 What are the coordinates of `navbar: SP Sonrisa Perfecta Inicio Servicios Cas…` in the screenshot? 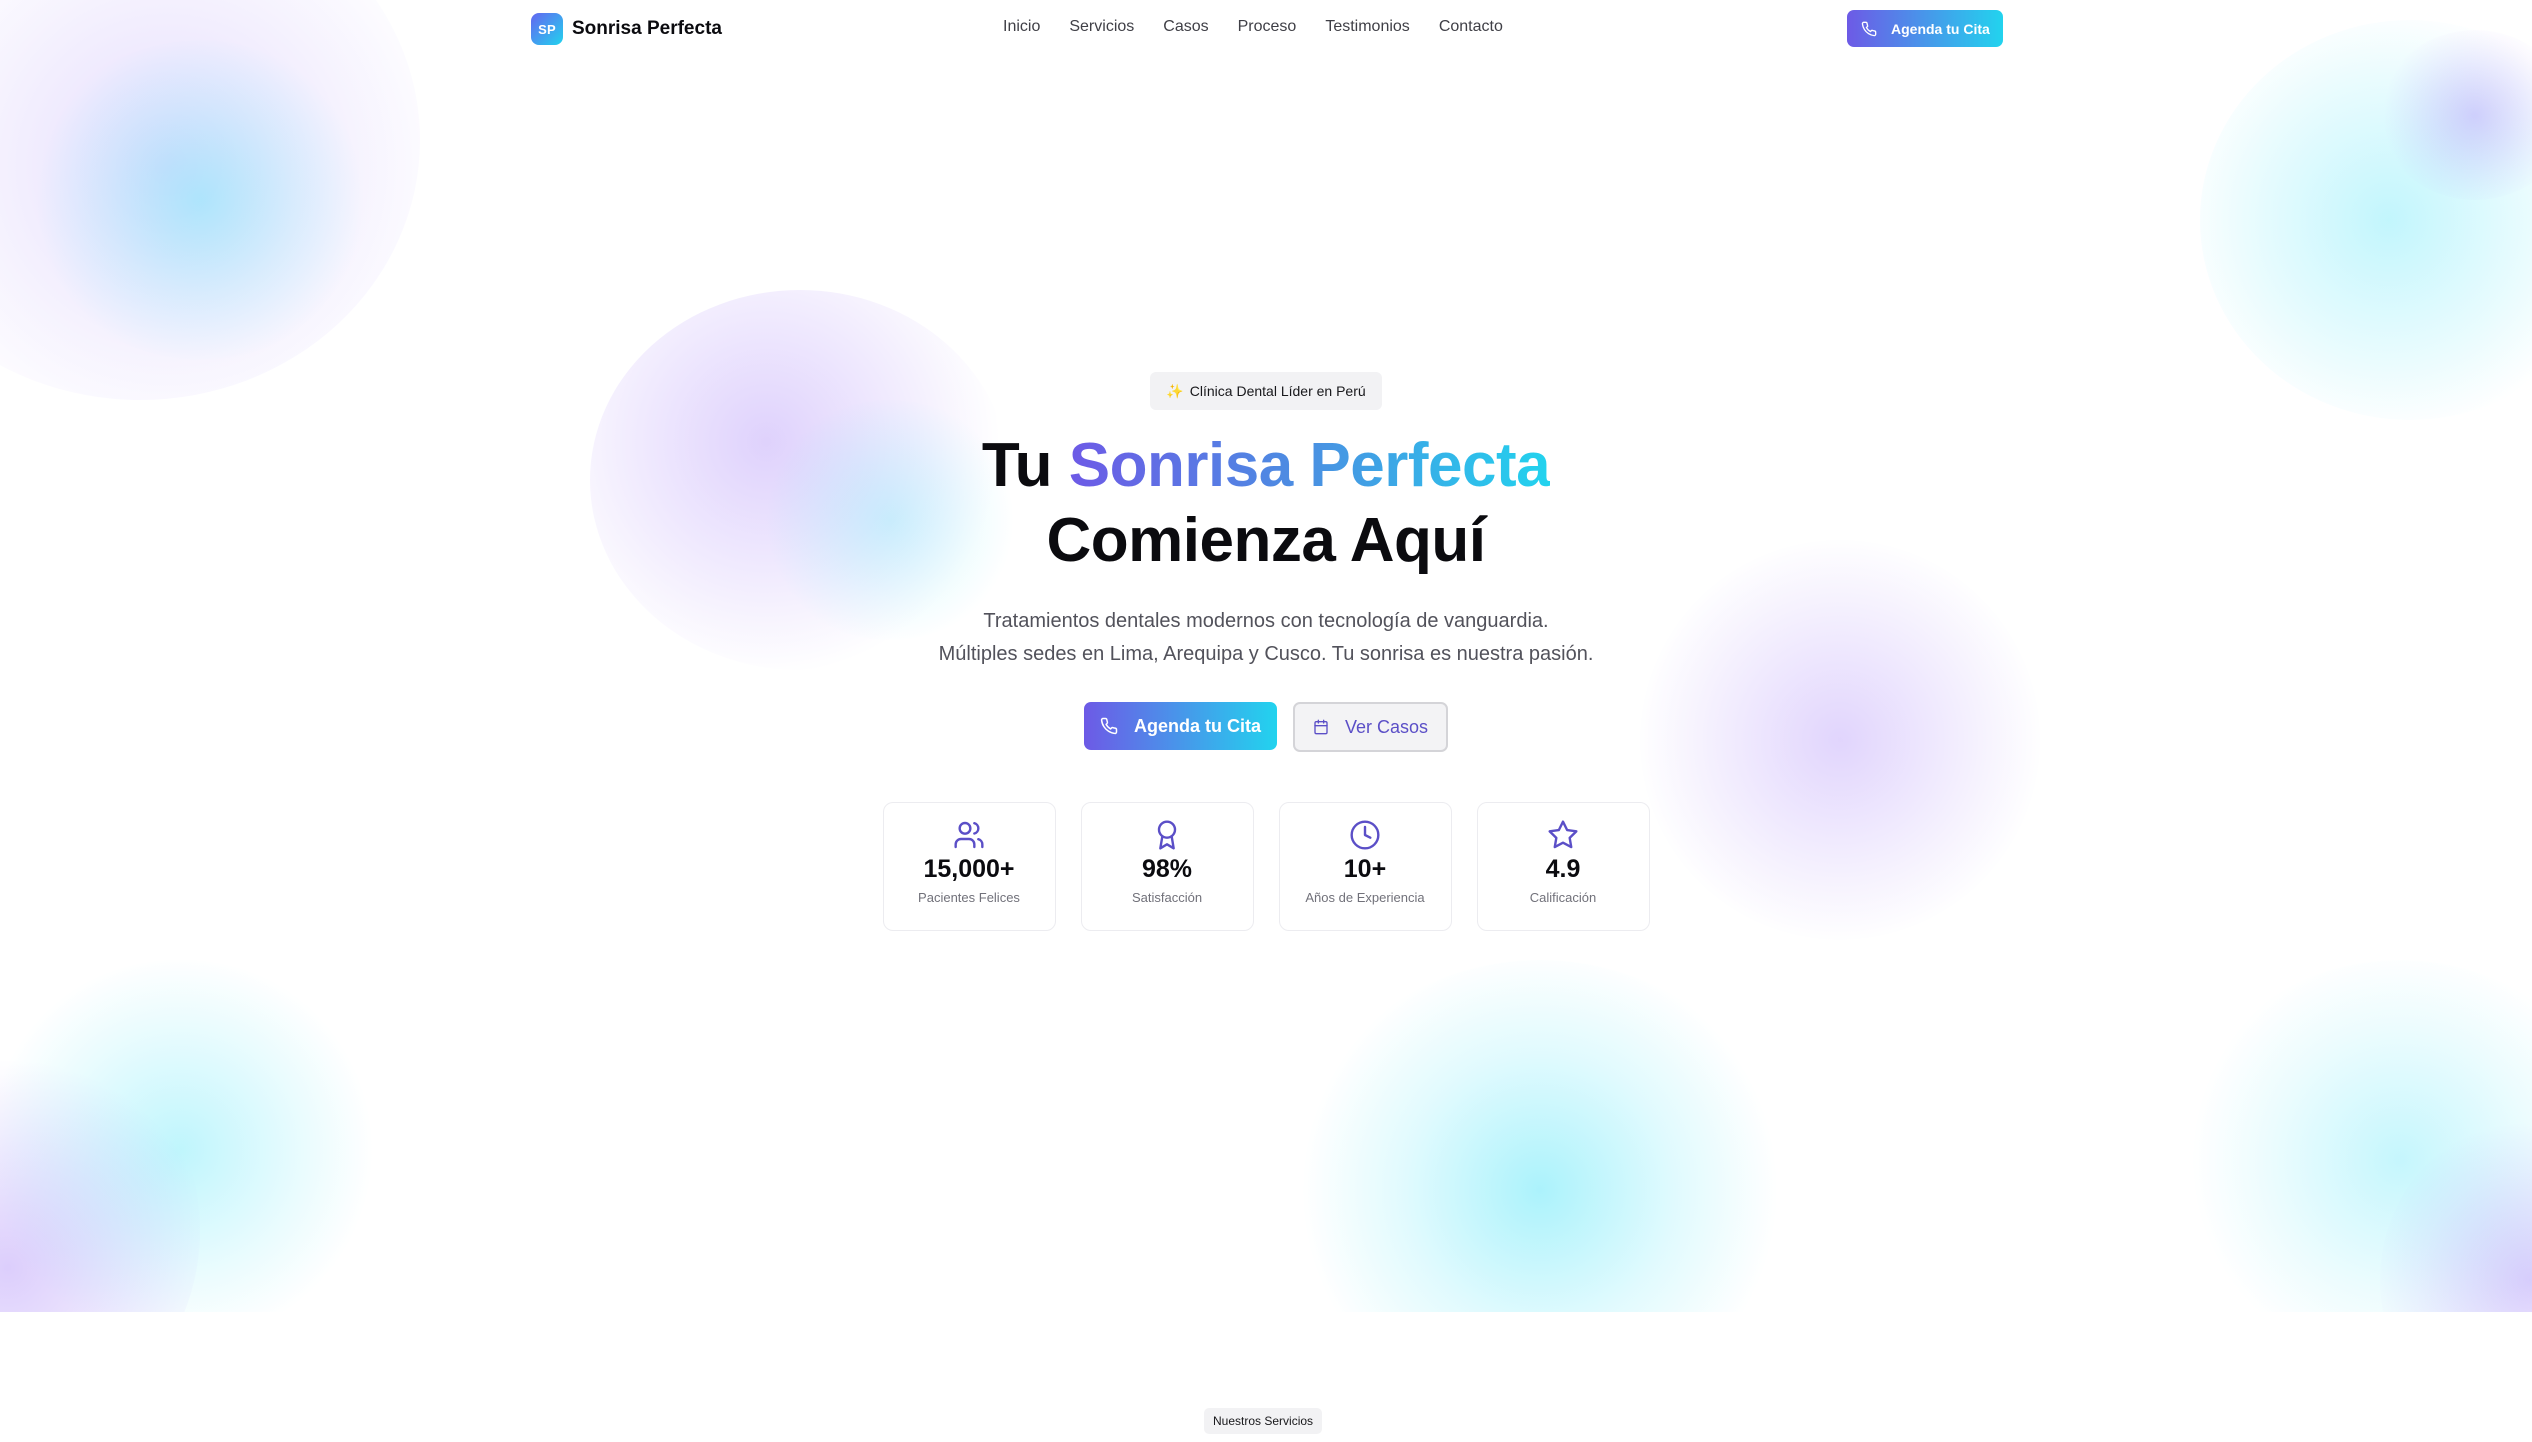 It's located at (1266, 29).